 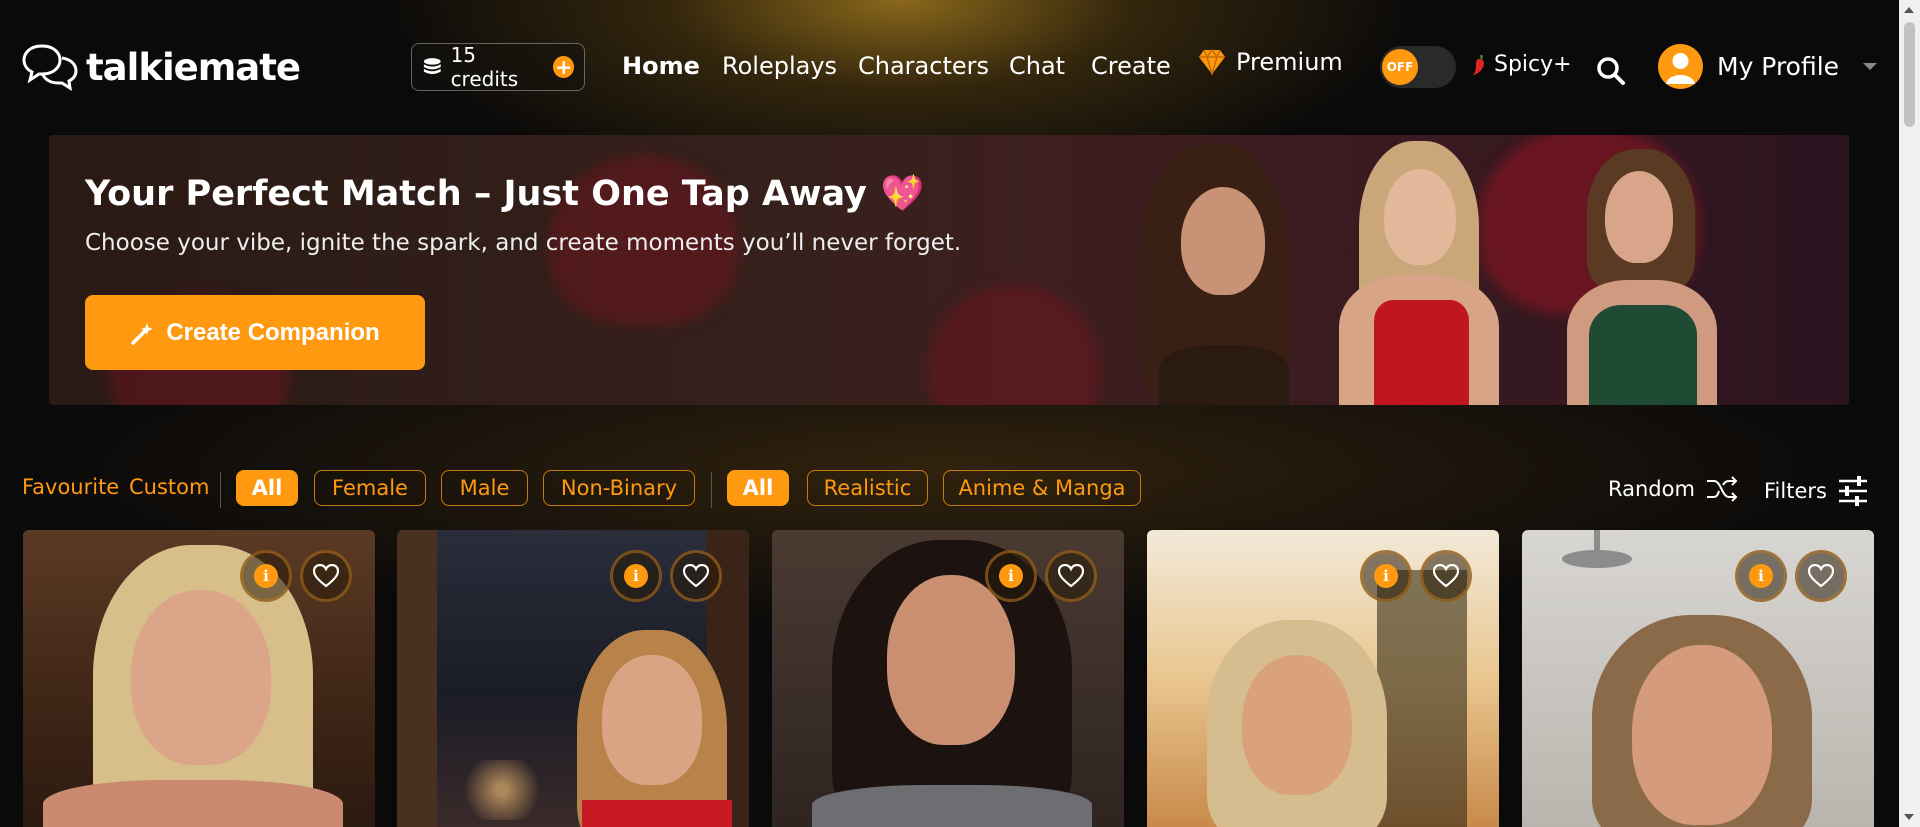 What do you see at coordinates (1680, 66) in the screenshot?
I see `user-avatar-icon` at bounding box center [1680, 66].